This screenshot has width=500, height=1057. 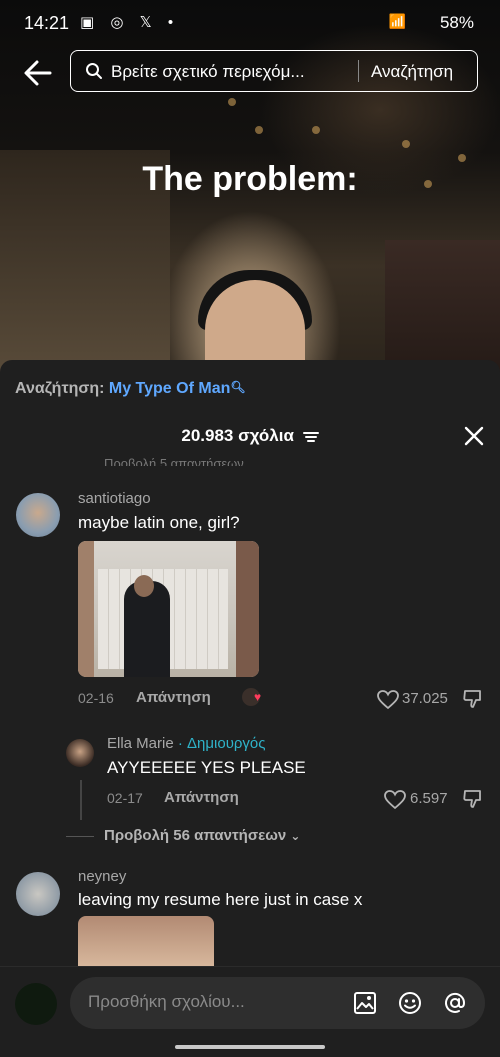 I want to click on reply-username-text: Ella Marie, so click(x=140, y=743).